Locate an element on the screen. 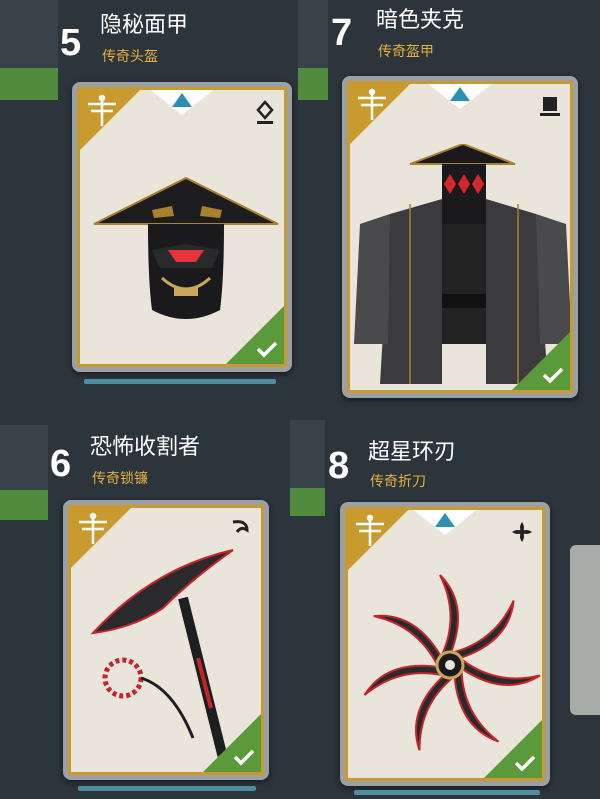  item-number: 8 is located at coordinates (339, 466).